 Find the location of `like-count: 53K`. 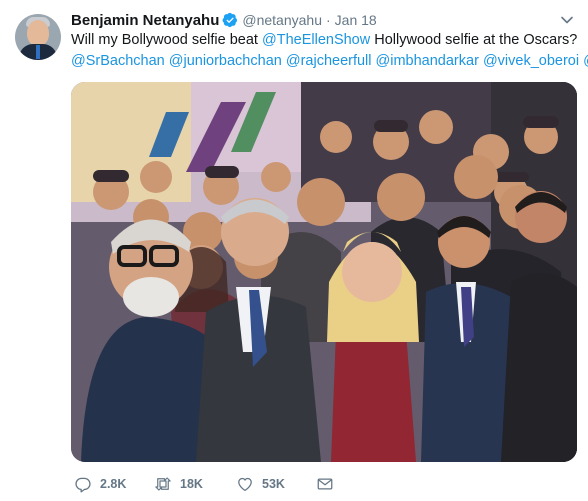

like-count: 53K is located at coordinates (273, 484).